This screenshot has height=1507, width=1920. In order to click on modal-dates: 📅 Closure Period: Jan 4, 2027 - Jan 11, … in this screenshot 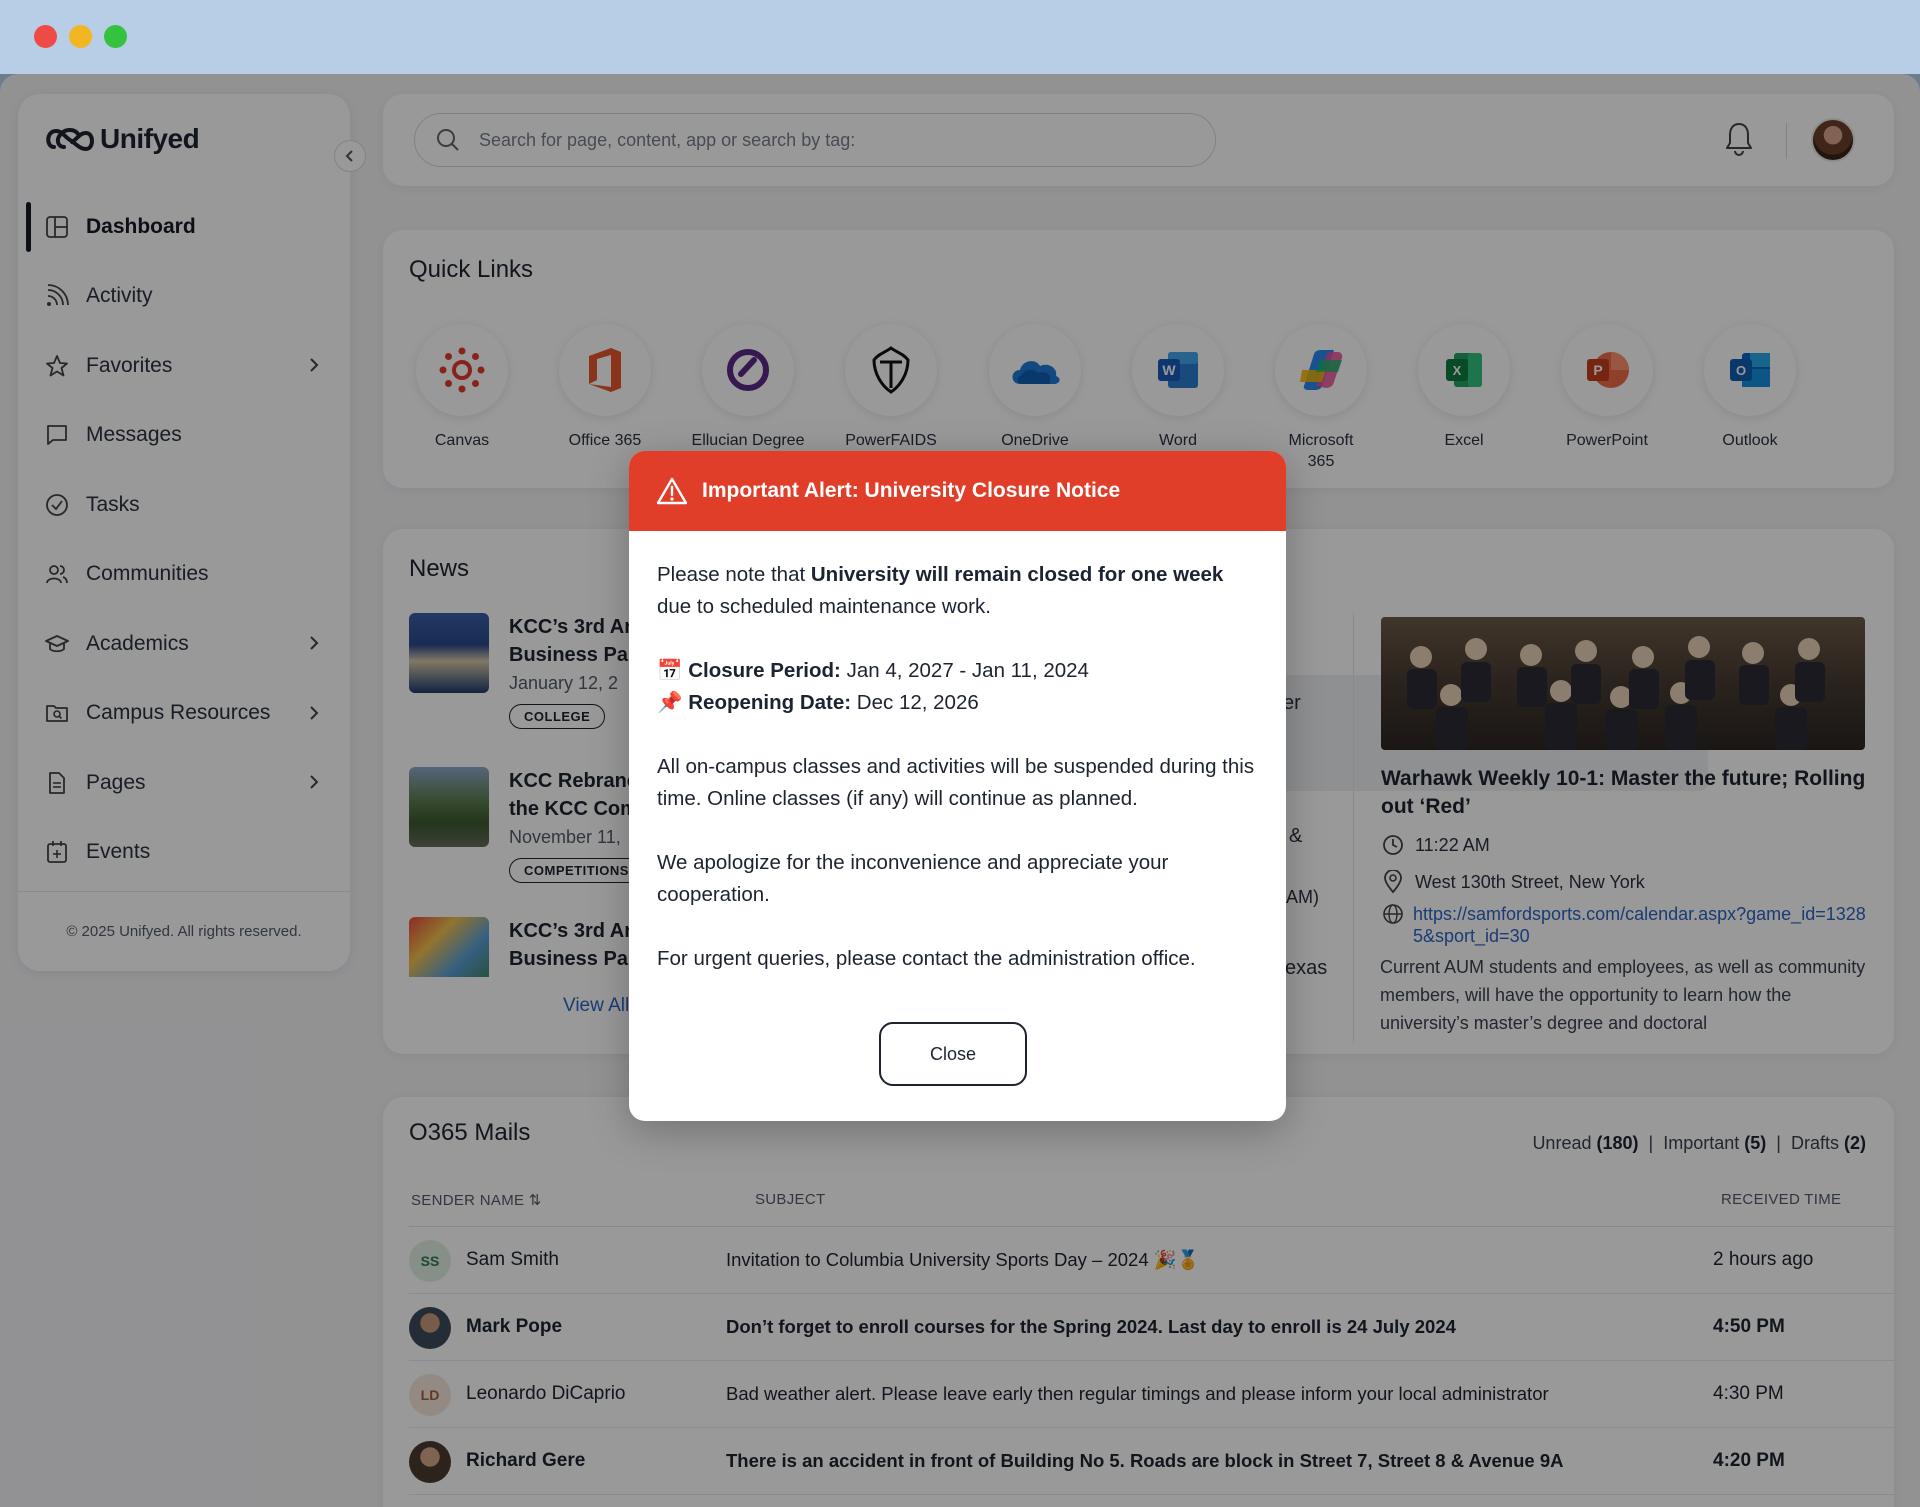, I will do `click(957, 687)`.